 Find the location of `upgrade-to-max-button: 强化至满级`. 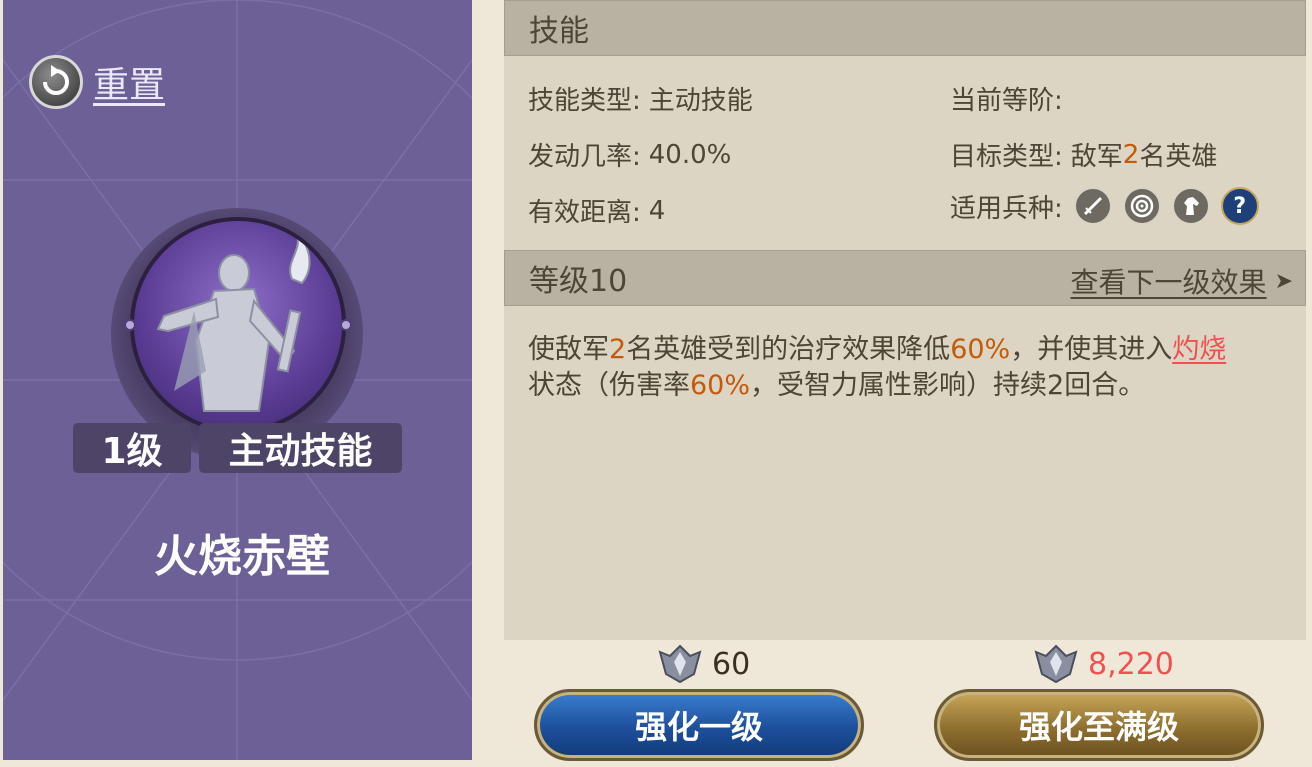

upgrade-to-max-button: 强化至满级 is located at coordinates (1099, 725).